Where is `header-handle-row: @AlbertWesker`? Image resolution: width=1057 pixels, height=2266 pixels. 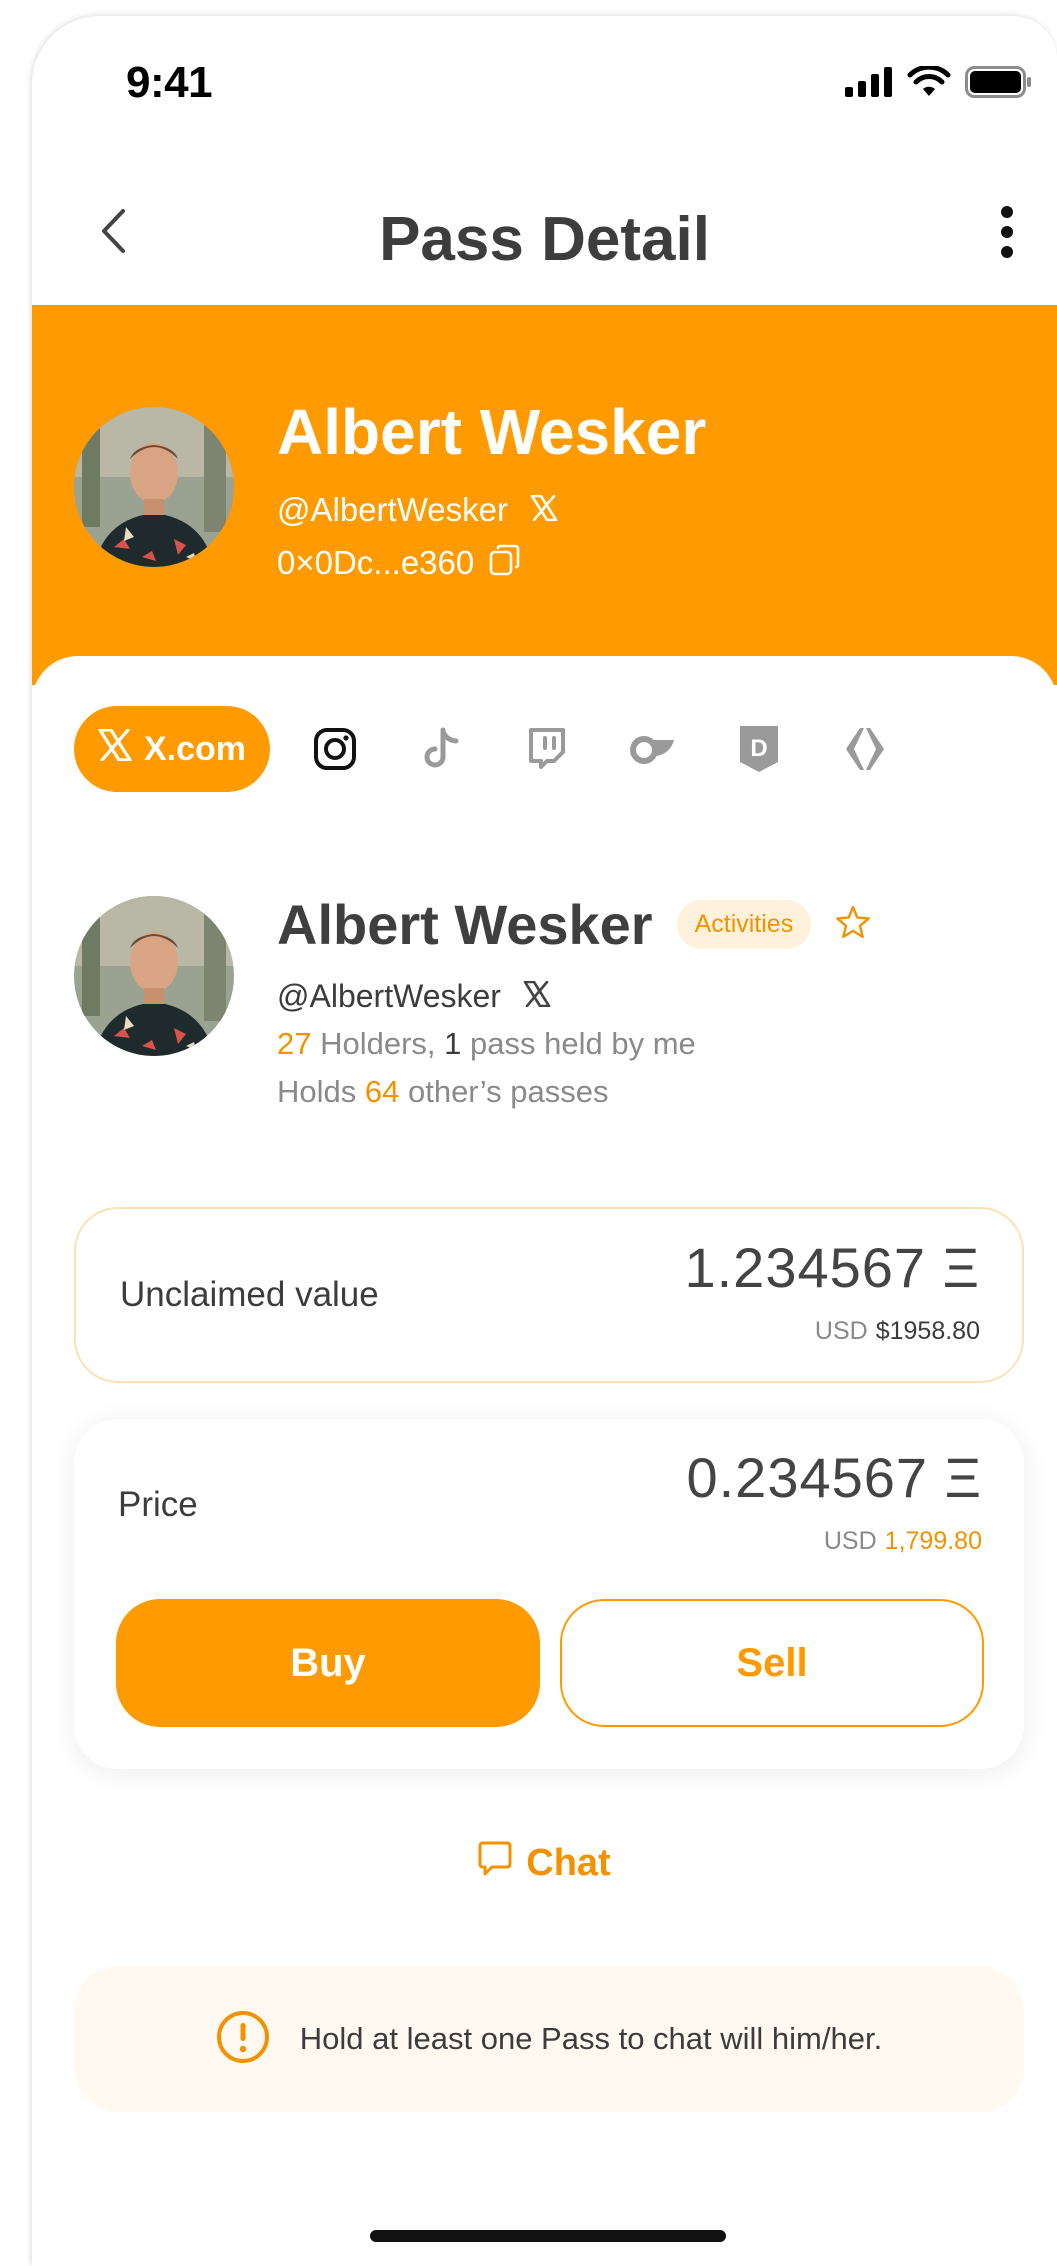 header-handle-row: @AlbertWesker is located at coordinates (417, 510).